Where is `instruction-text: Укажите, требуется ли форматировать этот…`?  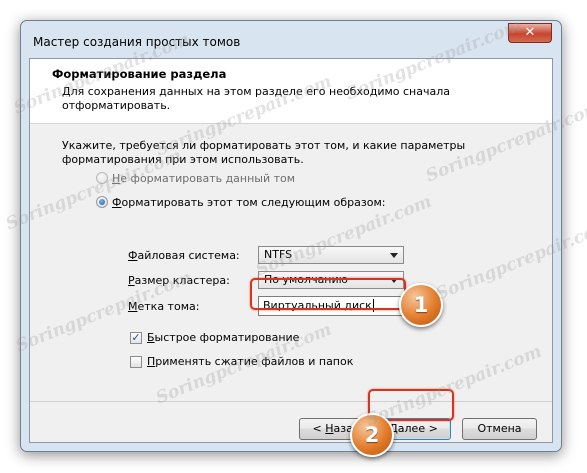
instruction-text: Укажите, требуется ли форматировать этот… is located at coordinates (264, 152).